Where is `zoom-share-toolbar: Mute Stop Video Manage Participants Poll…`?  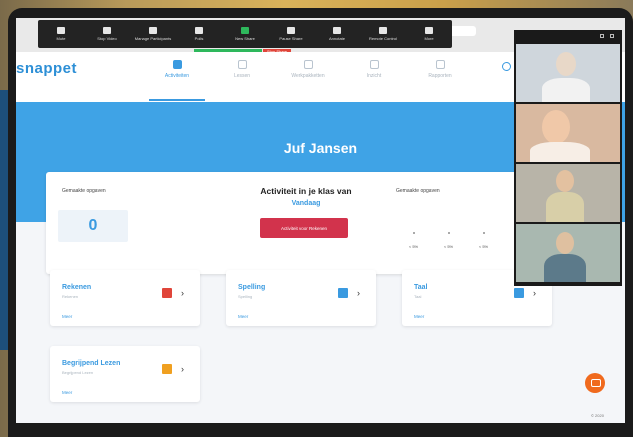 zoom-share-toolbar: Mute Stop Video Manage Participants Poll… is located at coordinates (245, 34).